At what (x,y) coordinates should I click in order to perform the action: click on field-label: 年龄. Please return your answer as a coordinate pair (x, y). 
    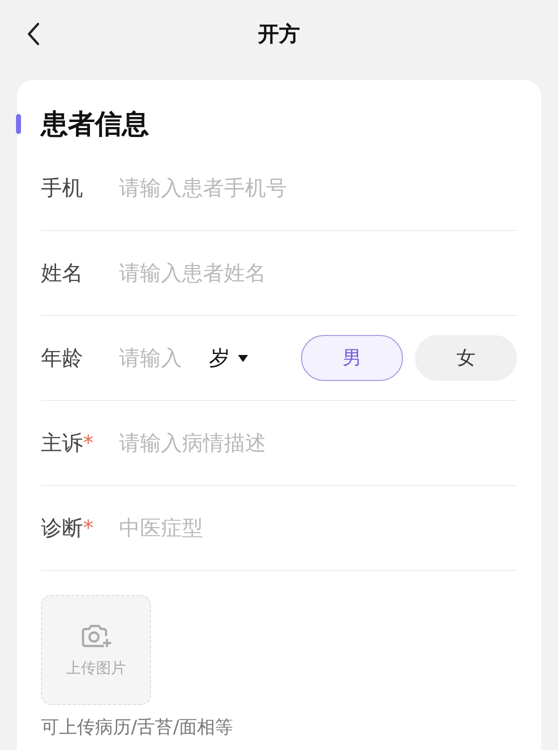
    Looking at the image, I should click on (62, 358).